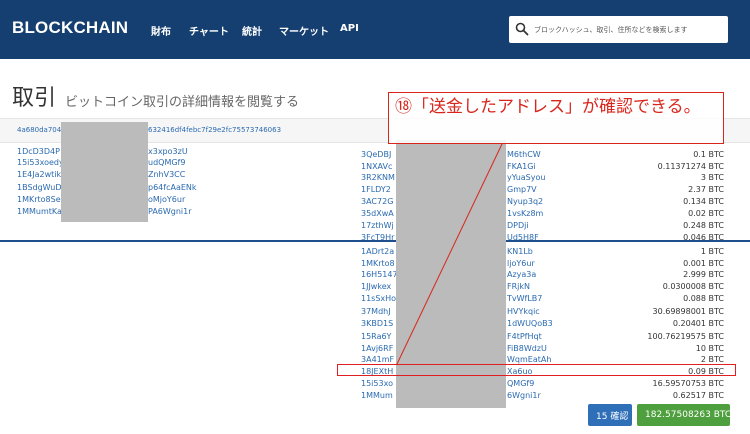  Describe the element at coordinates (536, 370) in the screenshot. I see `highlight-box` at that location.